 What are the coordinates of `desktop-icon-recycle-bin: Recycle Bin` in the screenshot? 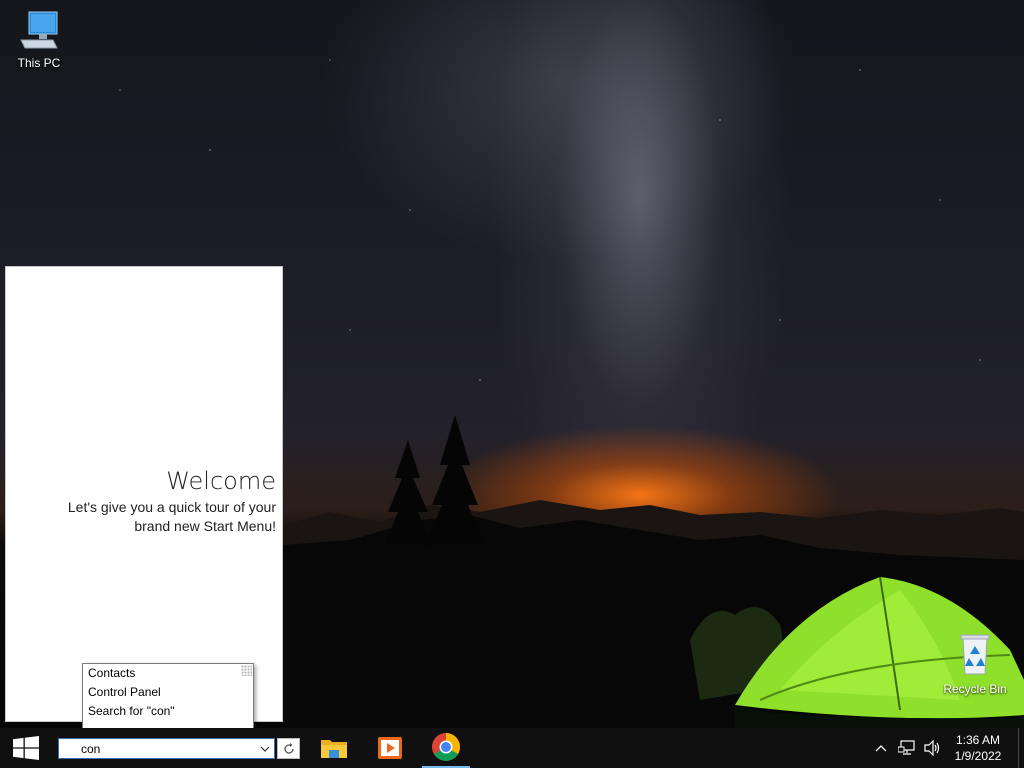 It's located at (975, 664).